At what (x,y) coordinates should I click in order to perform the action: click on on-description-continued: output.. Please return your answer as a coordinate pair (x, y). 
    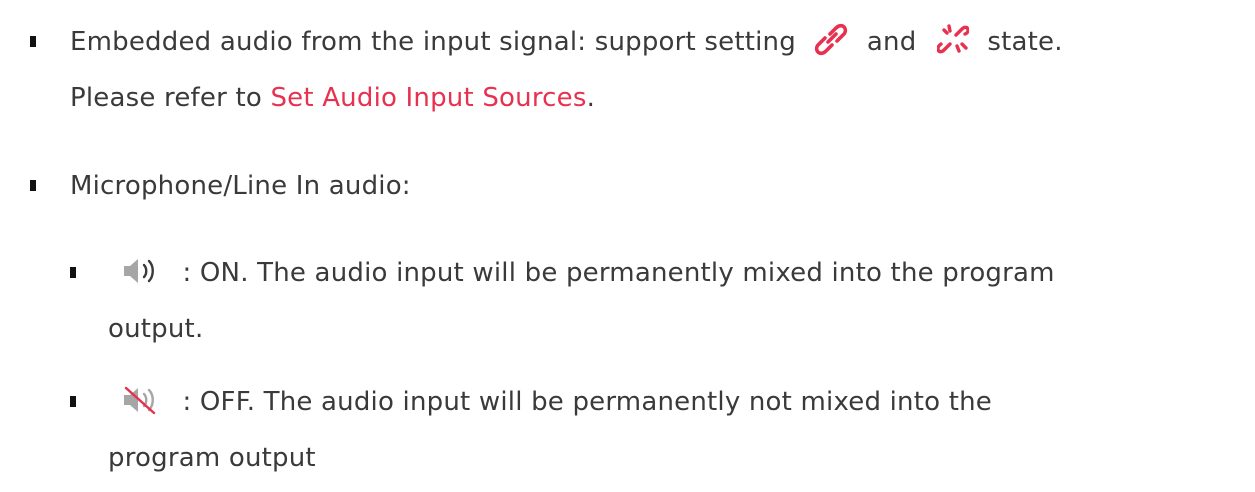
    Looking at the image, I should click on (156, 329).